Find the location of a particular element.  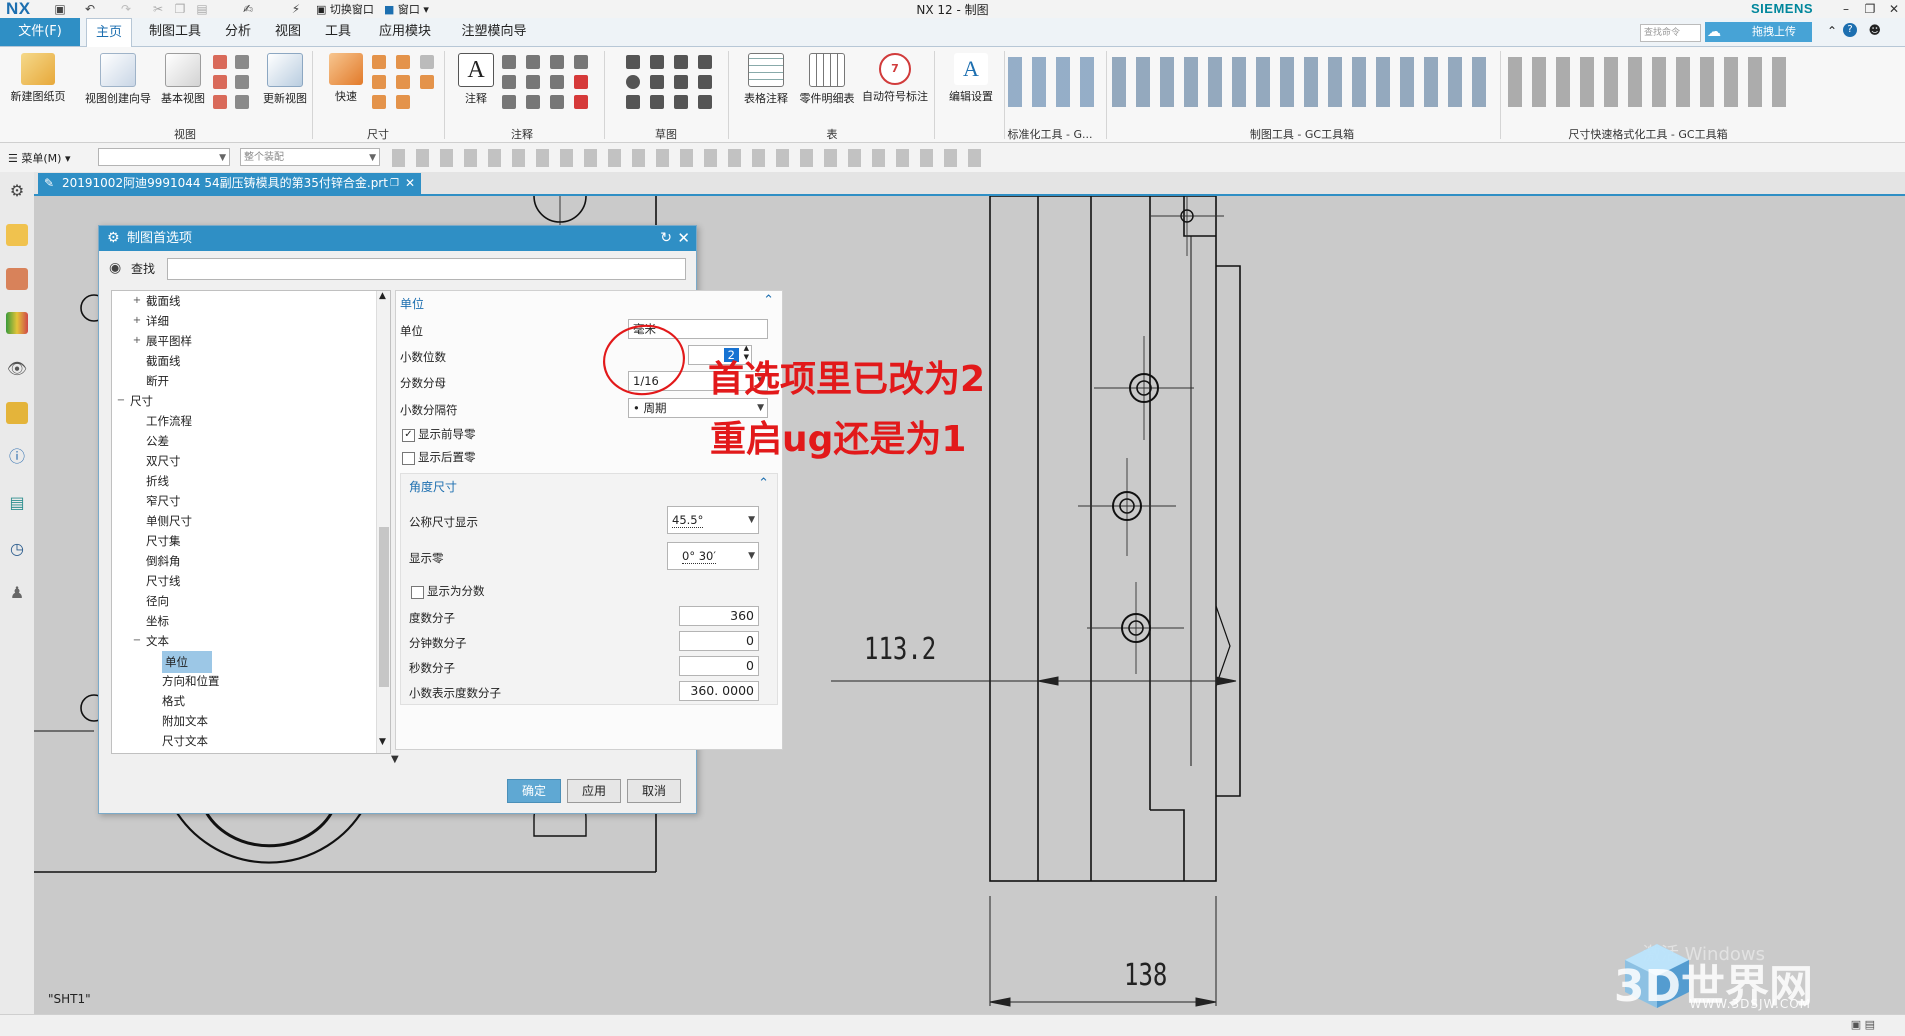

radial-dim-icon is located at coordinates (403, 62).